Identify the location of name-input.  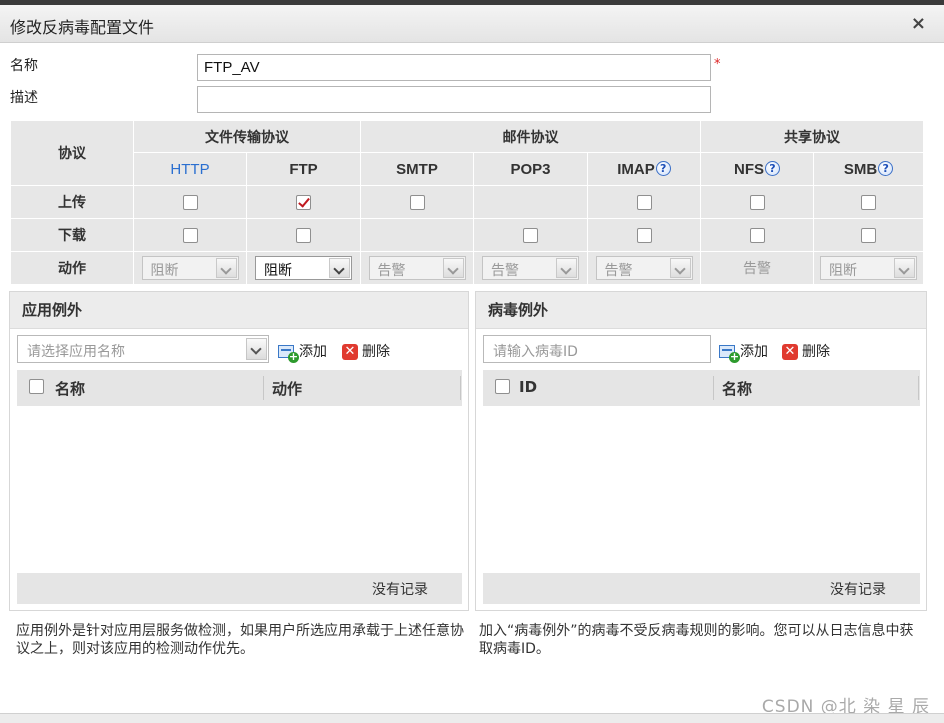
(454, 67).